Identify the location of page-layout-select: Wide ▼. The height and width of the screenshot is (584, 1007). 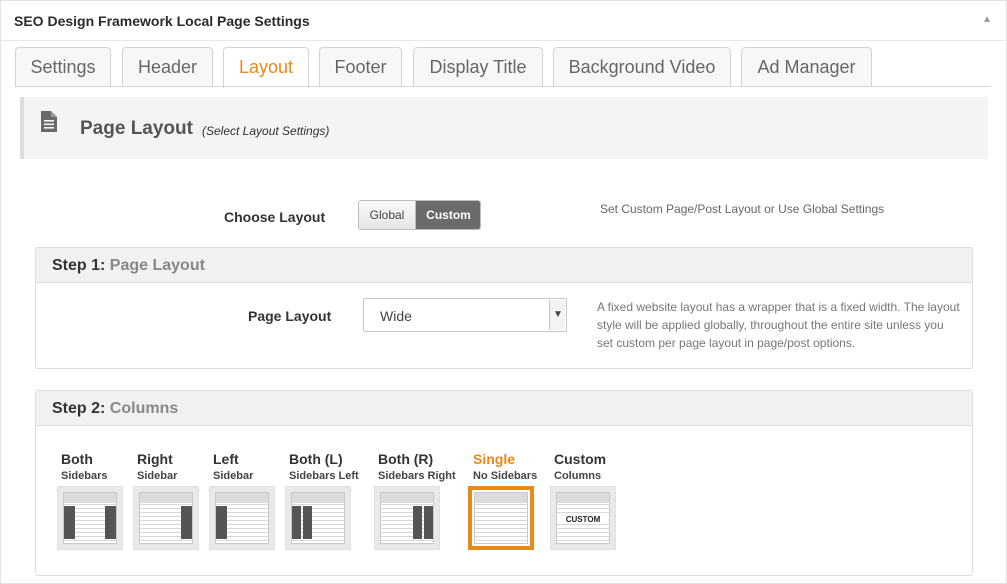
(465, 315).